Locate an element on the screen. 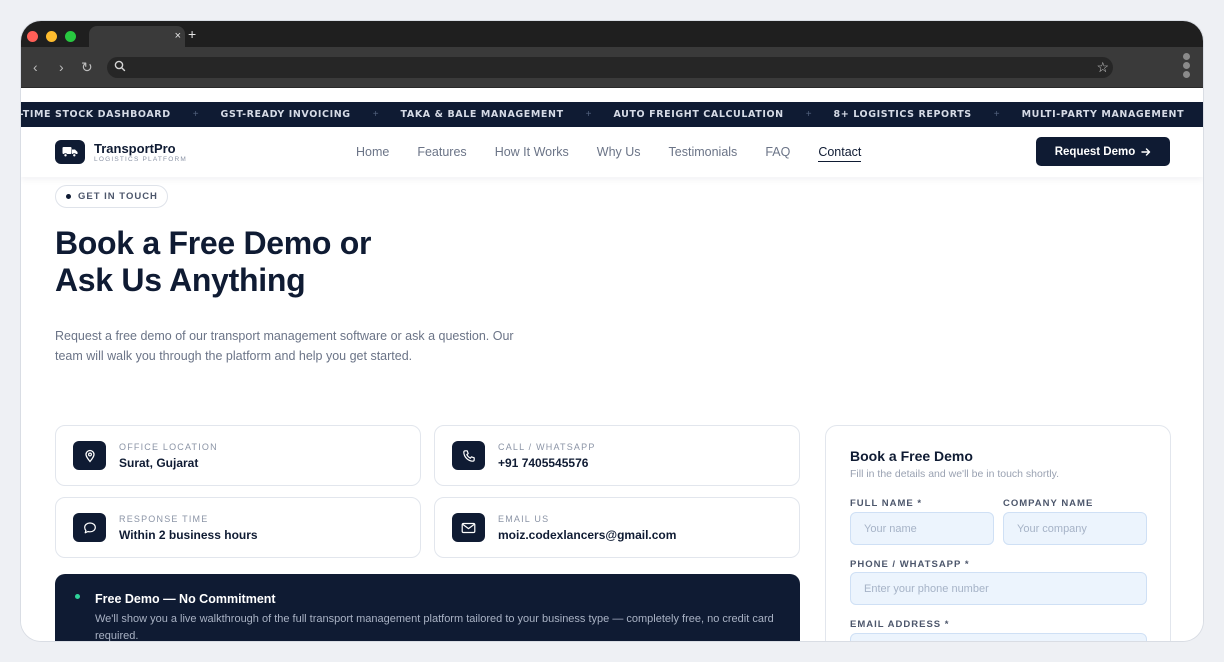 Image resolution: width=1224 pixels, height=662 pixels. call-whatsapp-card: CALL / WHATSAPP +91 7405545576 is located at coordinates (617, 455).